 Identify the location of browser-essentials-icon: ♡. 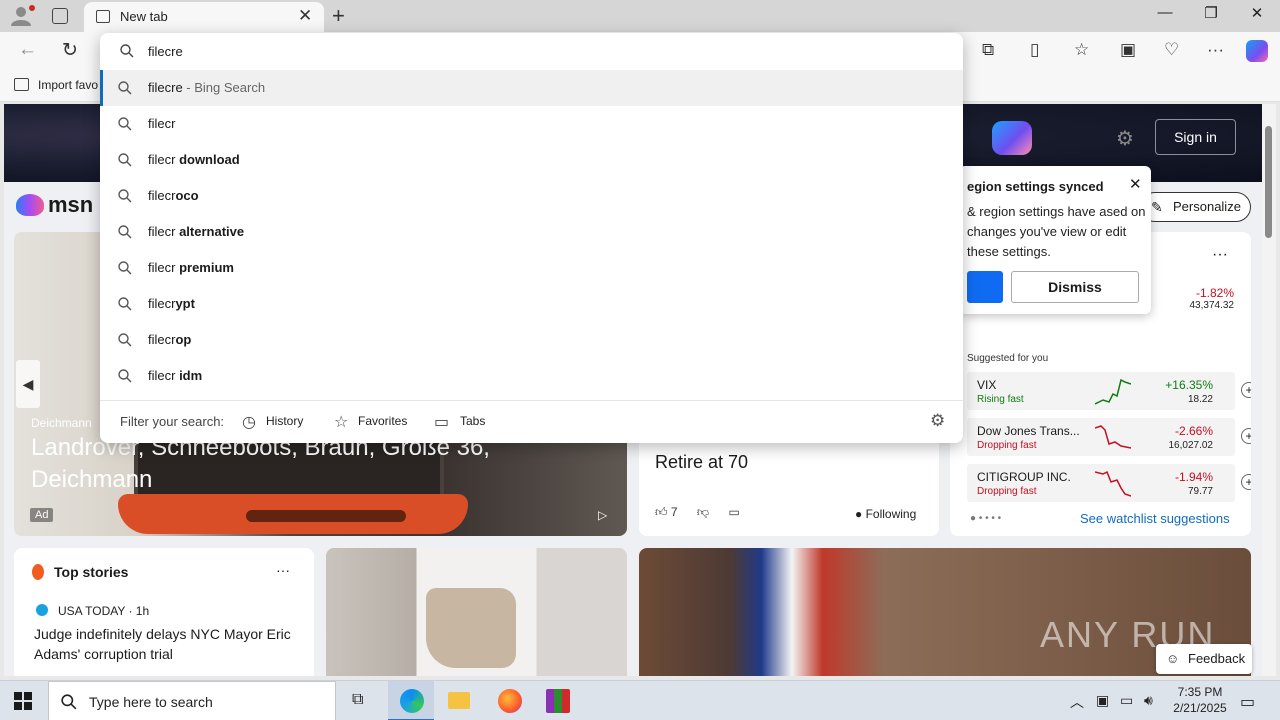
(1171, 50).